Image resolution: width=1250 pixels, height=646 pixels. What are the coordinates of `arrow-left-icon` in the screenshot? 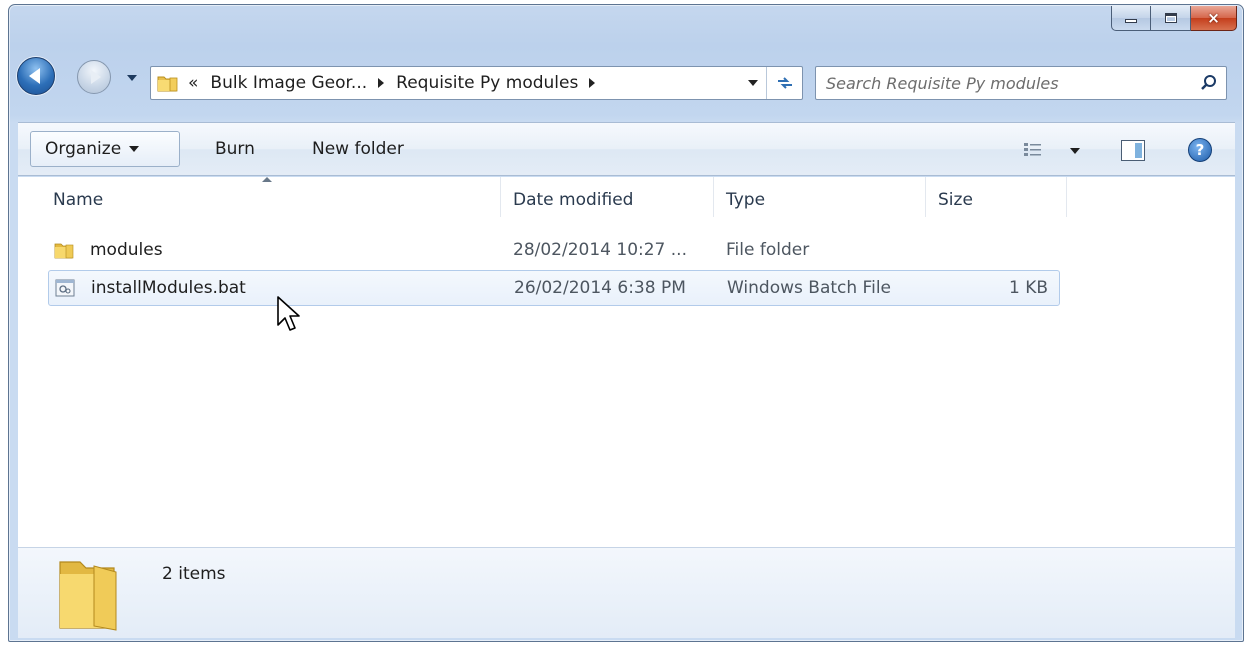 It's located at (34, 76).